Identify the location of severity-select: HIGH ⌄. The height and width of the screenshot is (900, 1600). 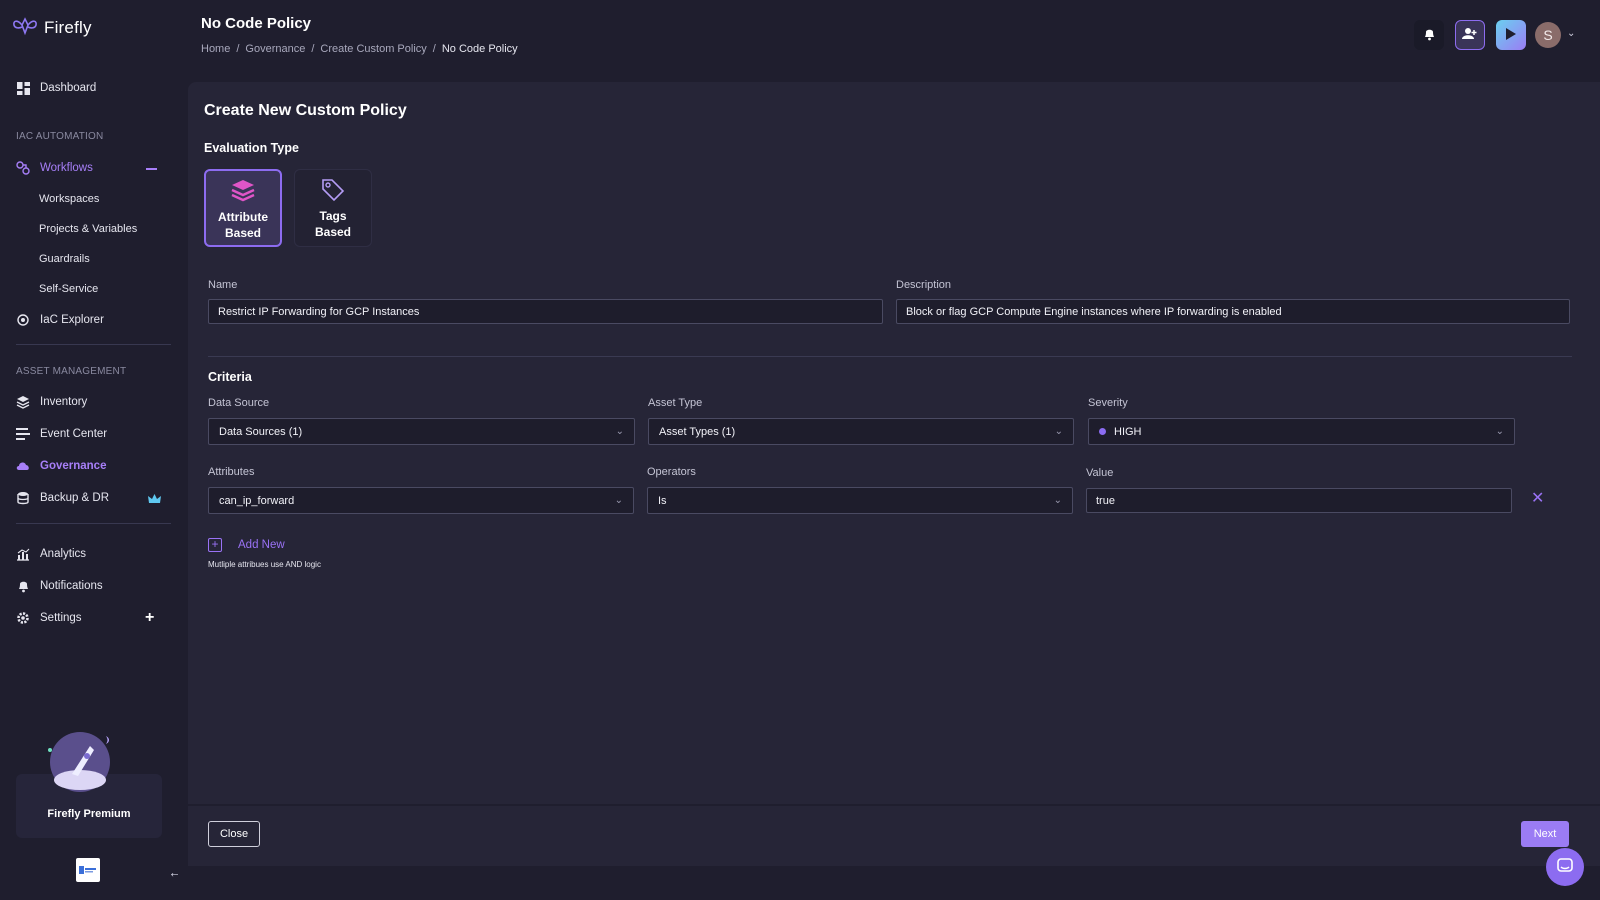
(1301, 431).